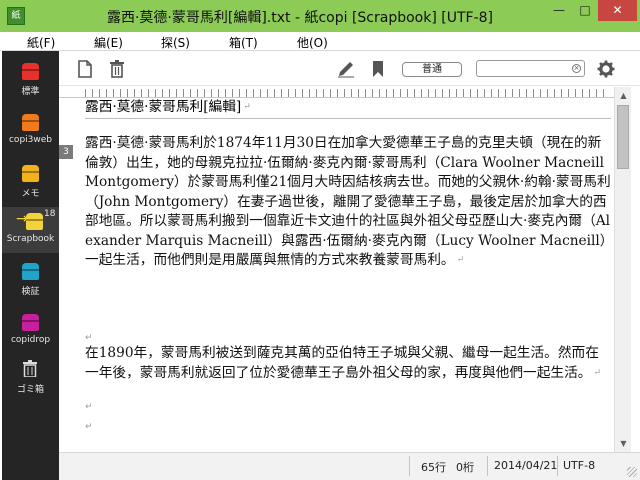 The image size is (640, 480). Describe the element at coordinates (348, 108) in the screenshot. I see `document-title-line: 露西·莫德·蒙哥馬利[編輯] ↵` at that location.